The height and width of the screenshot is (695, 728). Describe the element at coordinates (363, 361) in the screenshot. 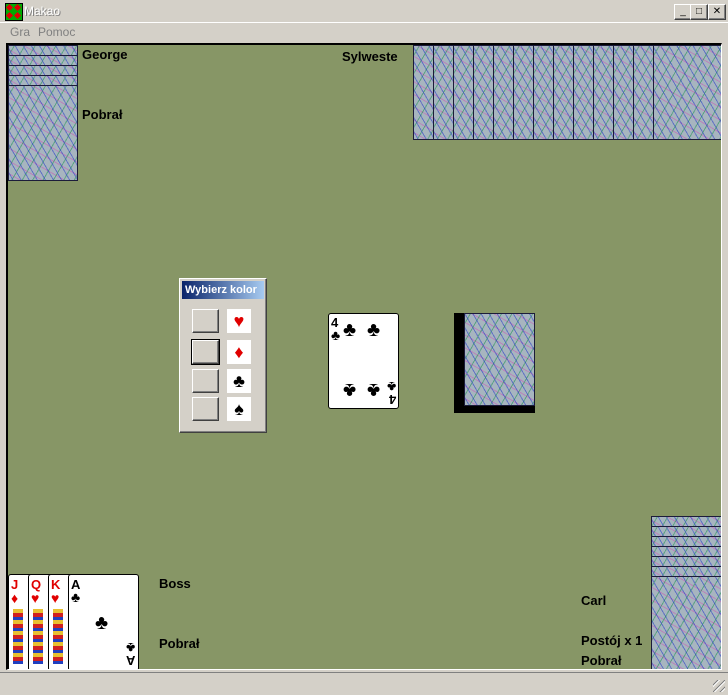

I see `discard-pile-card: 4 ♣ ♣ ♣ ♣ ♣ ♣ 4` at that location.